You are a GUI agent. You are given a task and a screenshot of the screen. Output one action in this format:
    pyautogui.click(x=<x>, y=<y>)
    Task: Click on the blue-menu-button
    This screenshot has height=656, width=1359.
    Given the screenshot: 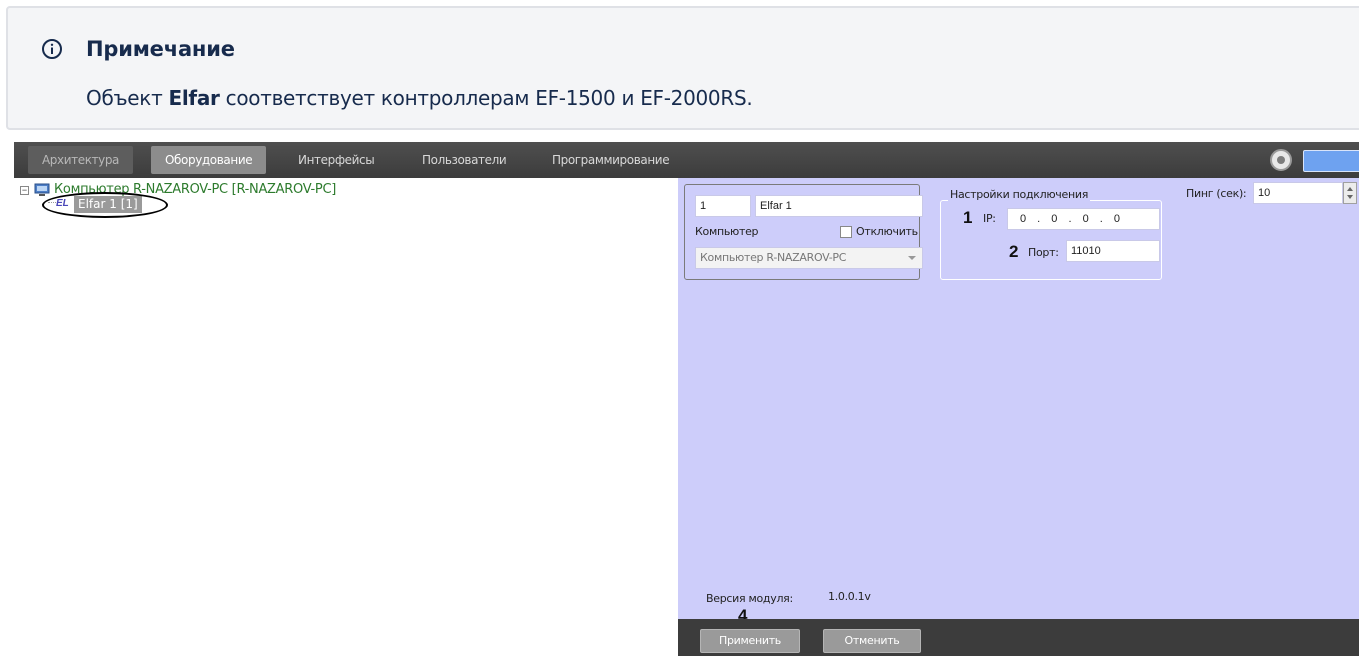 What is the action you would take?
    pyautogui.click(x=1331, y=161)
    